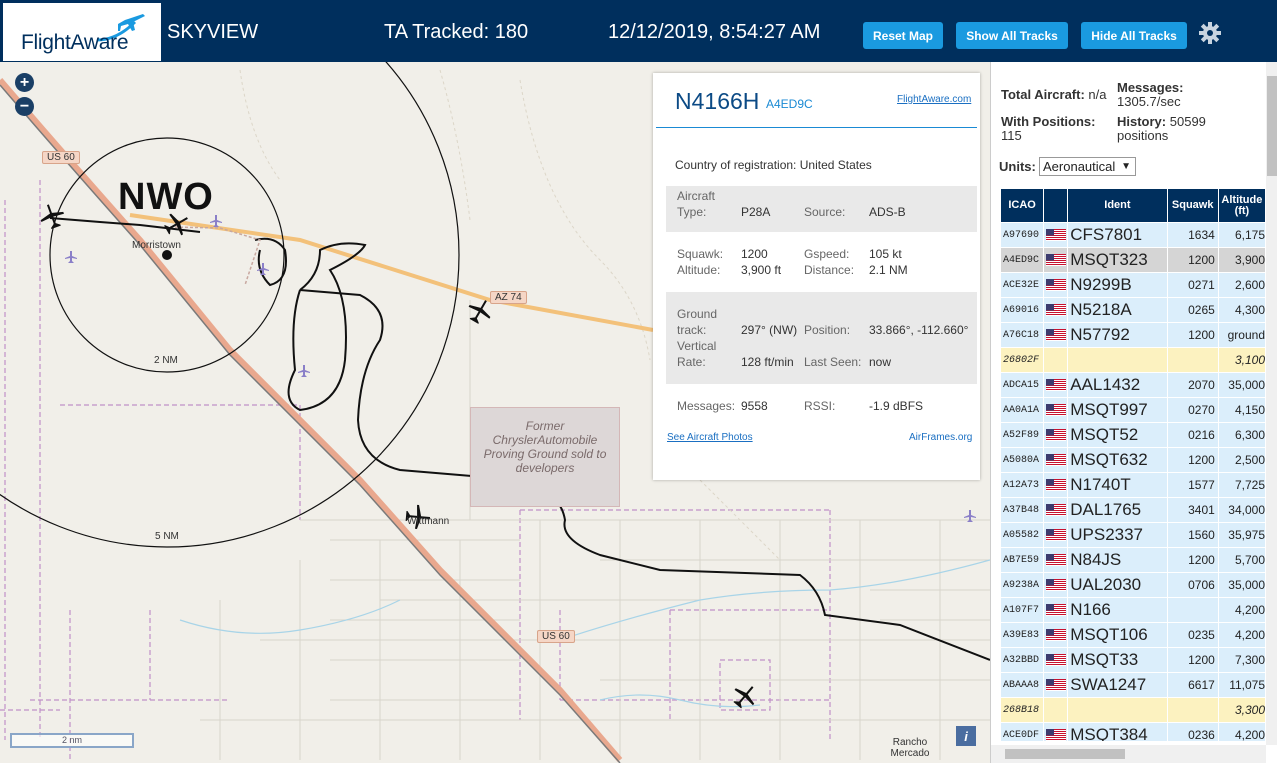 The height and width of the screenshot is (763, 1277). Describe the element at coordinates (1117, 585) in the screenshot. I see `ident-cell: UAL2030` at that location.